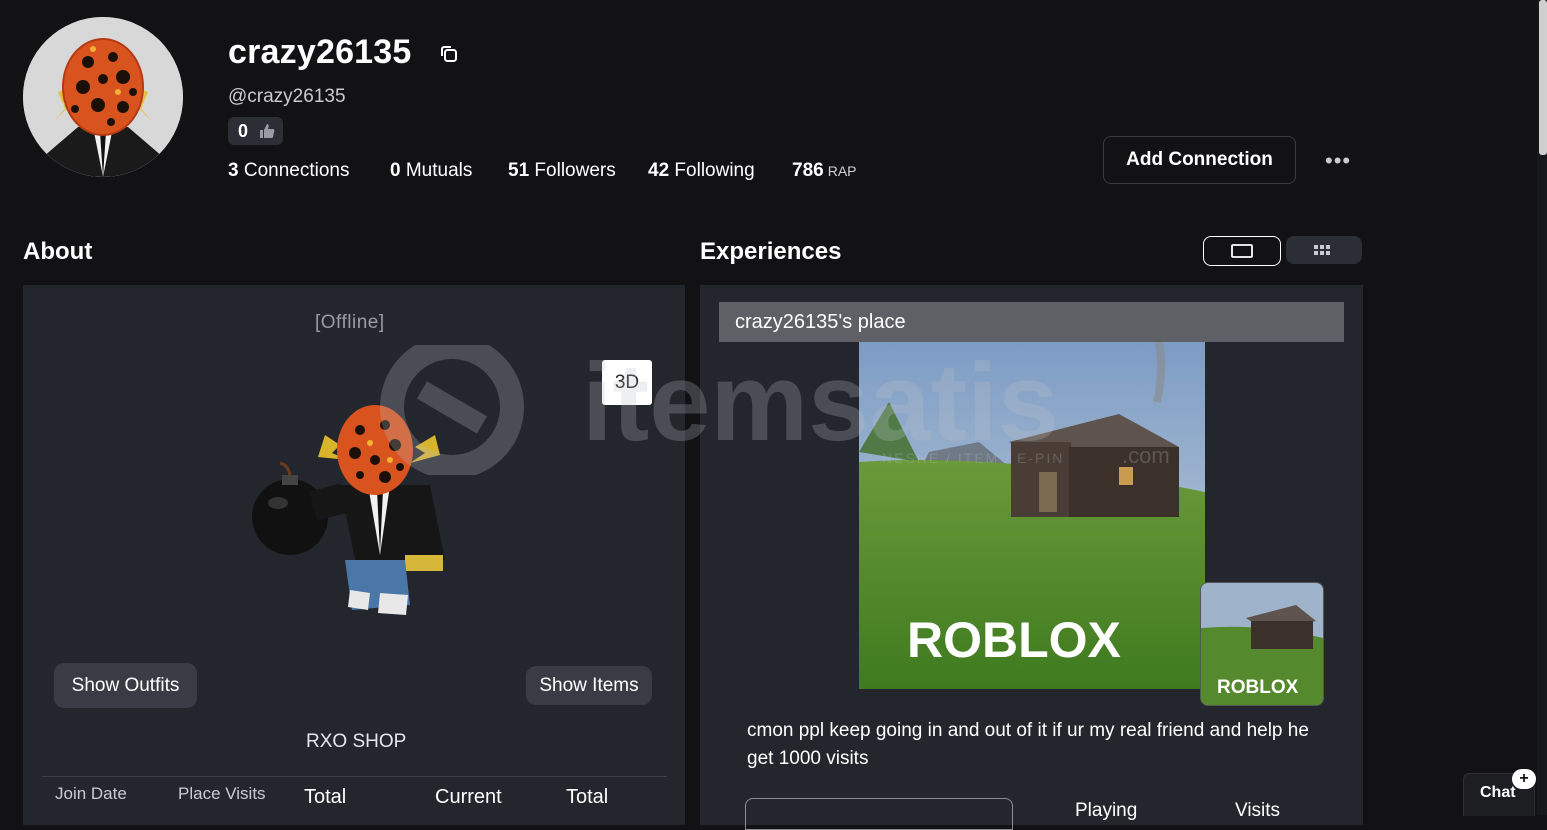 This screenshot has height=830, width=1547. Describe the element at coordinates (1543, 77) in the screenshot. I see `scrollbar-thumb` at that location.